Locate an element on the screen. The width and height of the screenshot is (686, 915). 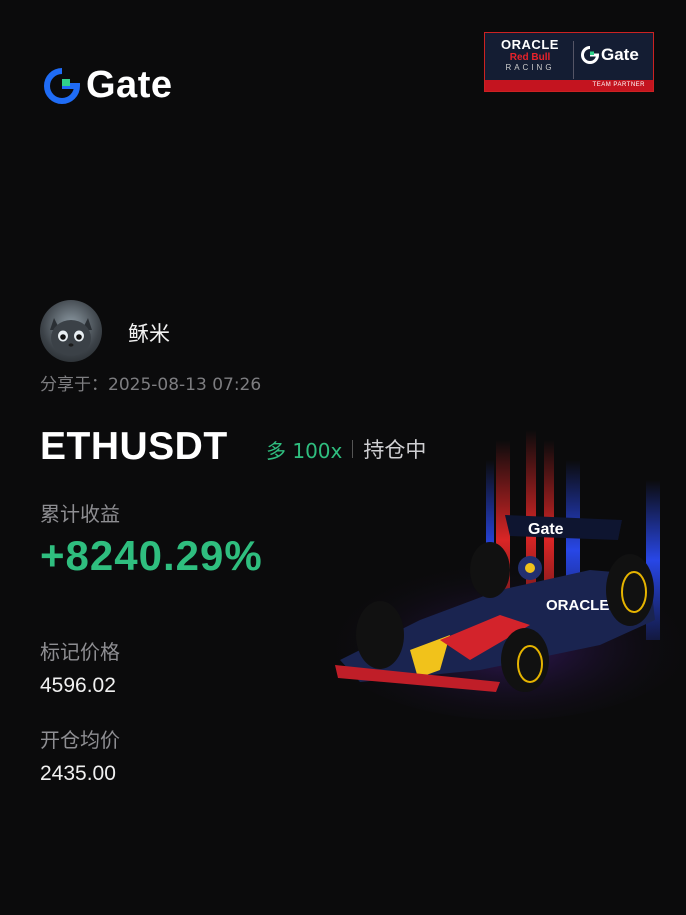
racing-text: RACING is located at coordinates (530, 67).